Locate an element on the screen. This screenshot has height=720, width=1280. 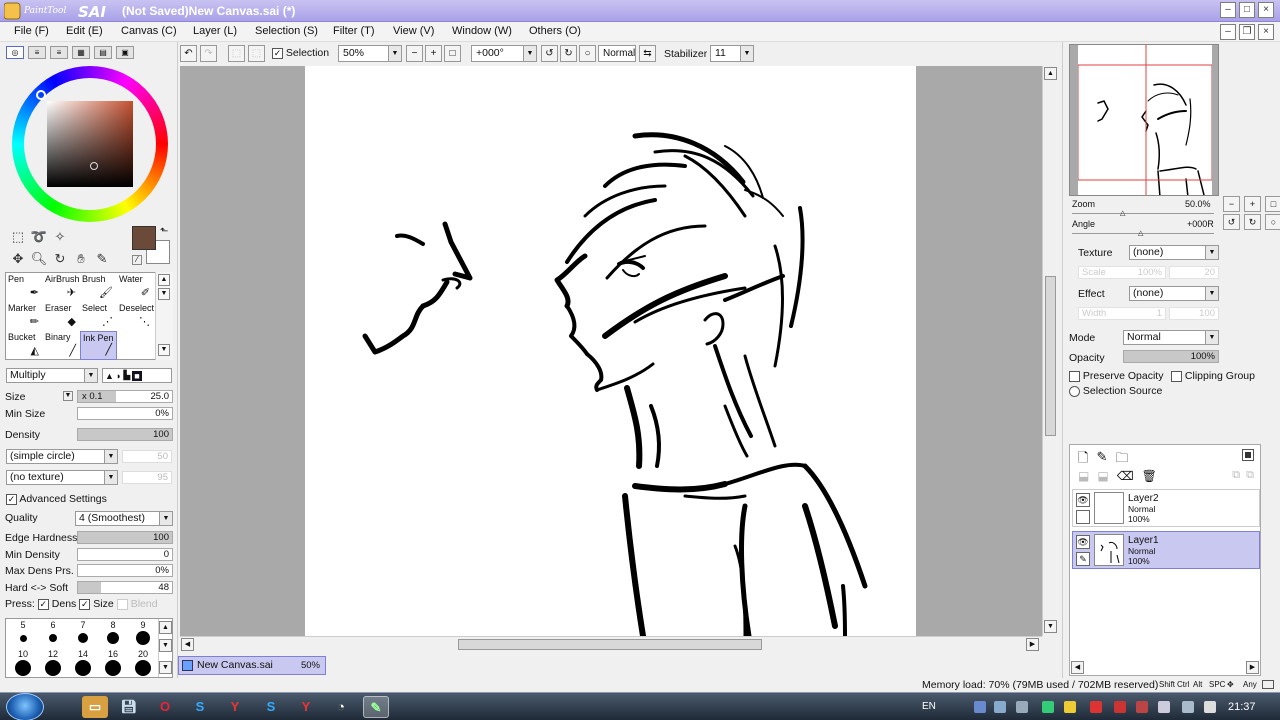
shape-soft-icon: ▙ is located at coordinates (126, 375).